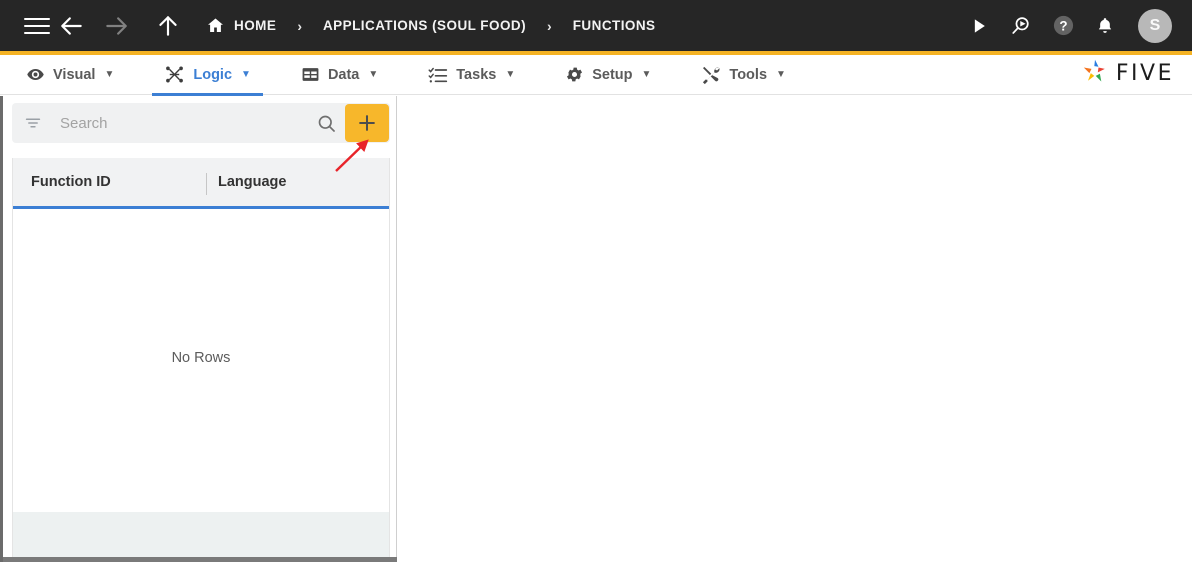 The width and height of the screenshot is (1192, 562). What do you see at coordinates (343, 74) in the screenshot?
I see `menu-label-data: Data` at bounding box center [343, 74].